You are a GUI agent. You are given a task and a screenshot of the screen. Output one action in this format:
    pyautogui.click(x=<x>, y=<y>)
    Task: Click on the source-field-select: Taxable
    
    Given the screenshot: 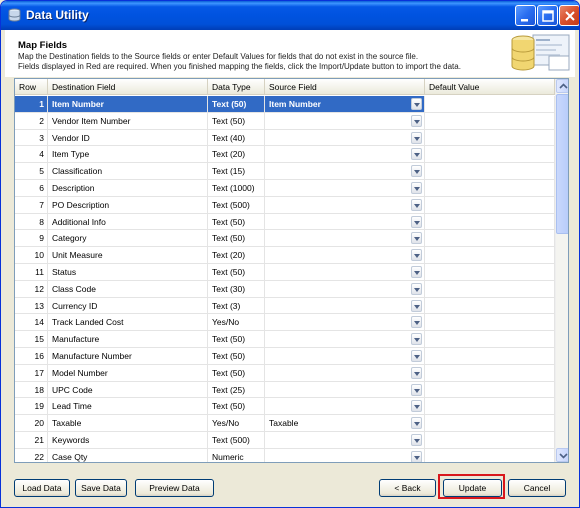 What is the action you would take?
    pyautogui.click(x=345, y=423)
    